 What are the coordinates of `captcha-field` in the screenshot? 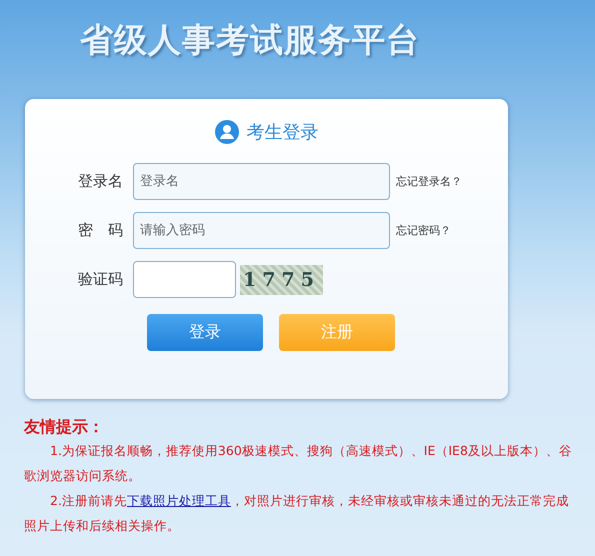 It's located at (184, 279).